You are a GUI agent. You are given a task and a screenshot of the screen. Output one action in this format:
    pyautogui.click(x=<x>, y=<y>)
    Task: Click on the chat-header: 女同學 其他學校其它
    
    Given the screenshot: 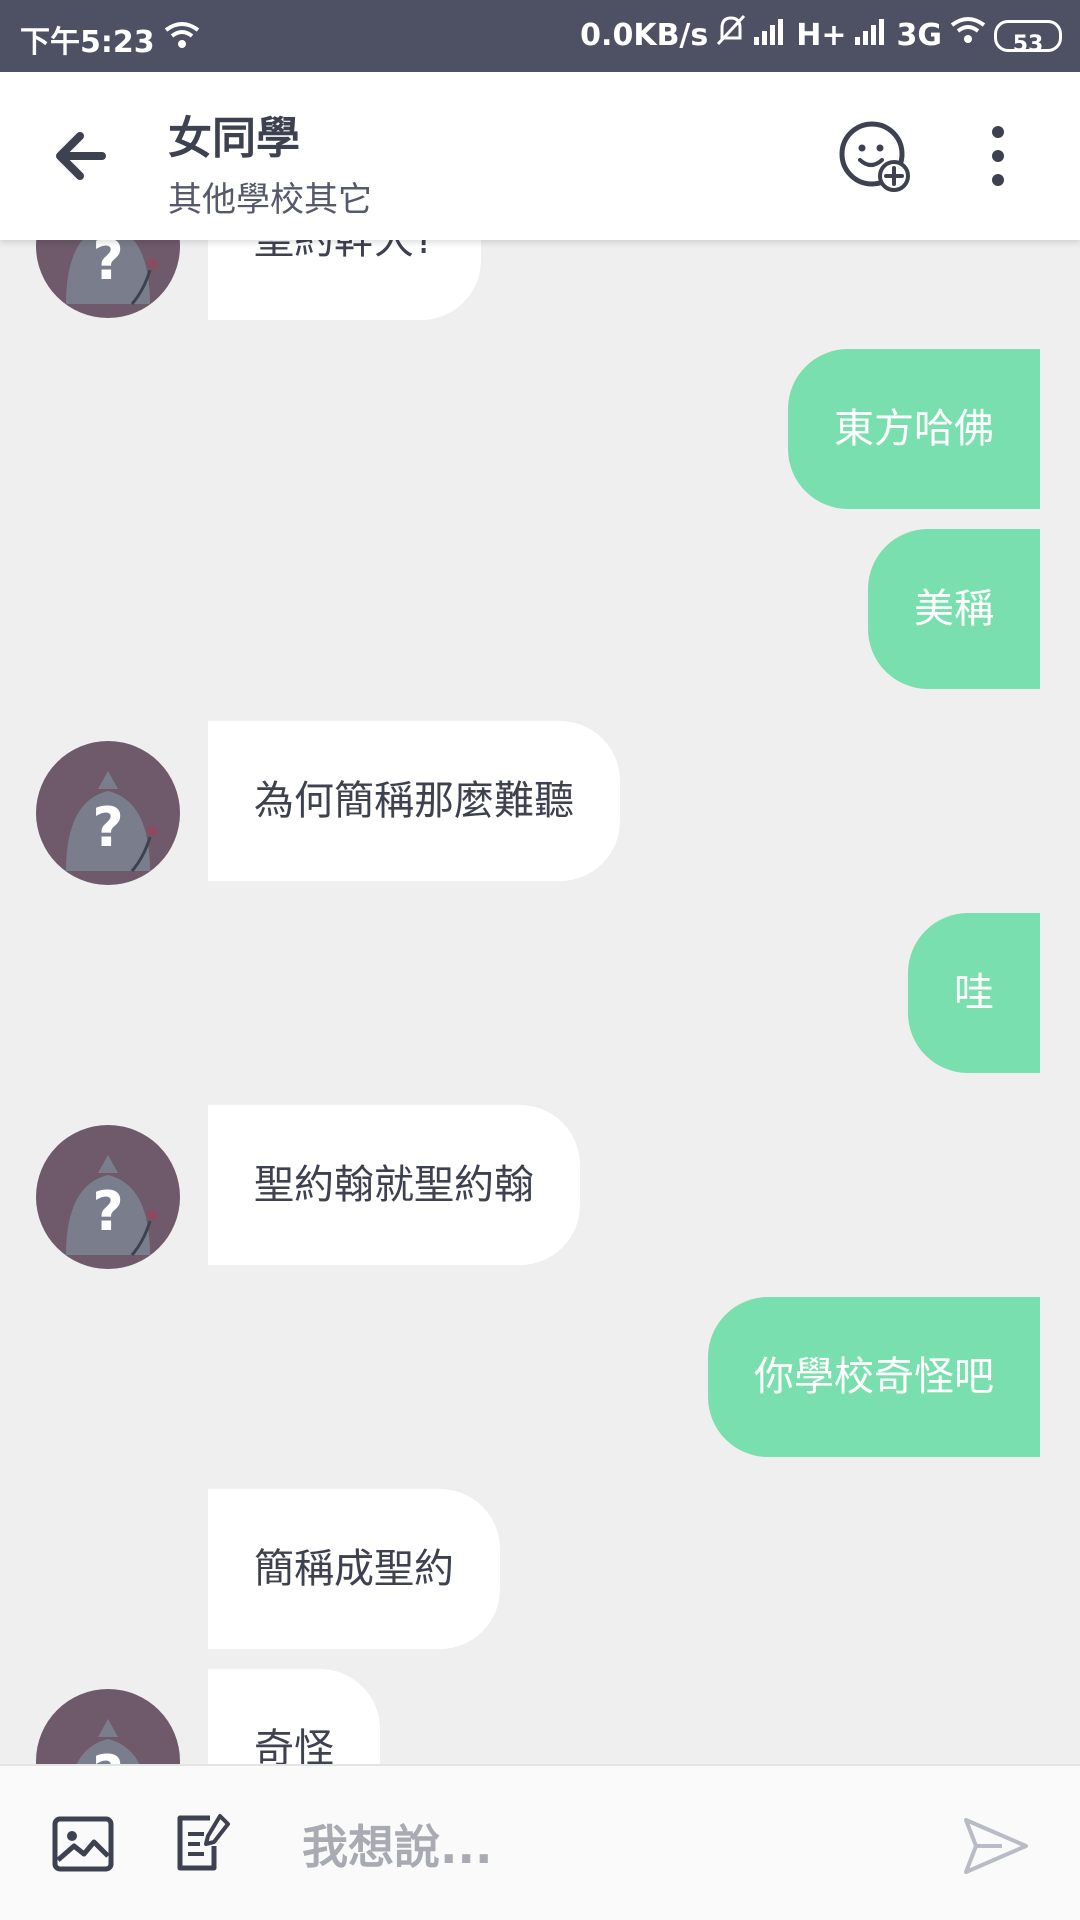 What is the action you would take?
    pyautogui.click(x=540, y=156)
    